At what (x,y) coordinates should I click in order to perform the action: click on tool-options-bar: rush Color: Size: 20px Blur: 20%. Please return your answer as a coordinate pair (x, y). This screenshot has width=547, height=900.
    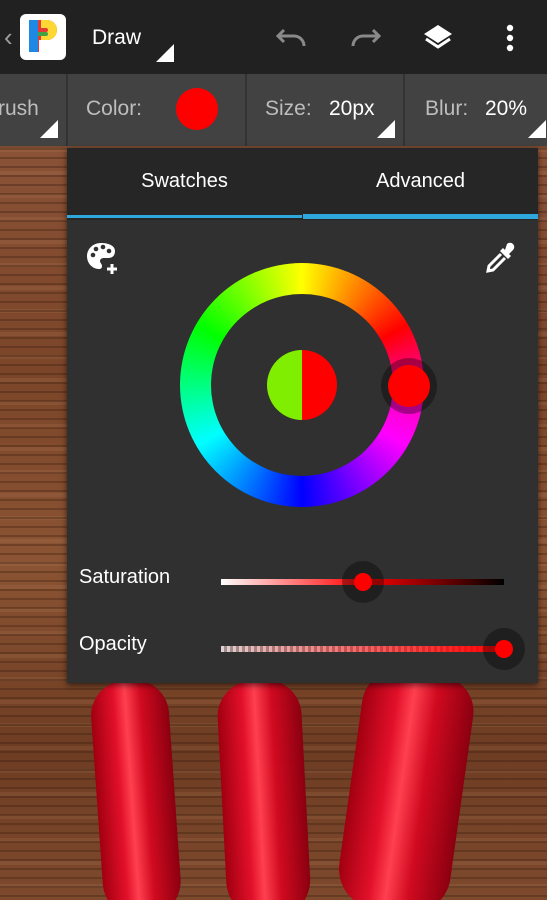
    Looking at the image, I should click on (273, 110).